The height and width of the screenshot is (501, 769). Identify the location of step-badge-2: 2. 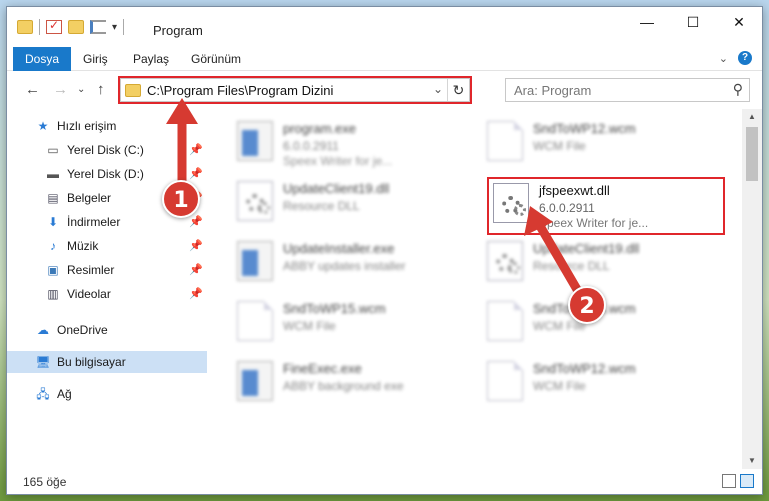
(587, 305).